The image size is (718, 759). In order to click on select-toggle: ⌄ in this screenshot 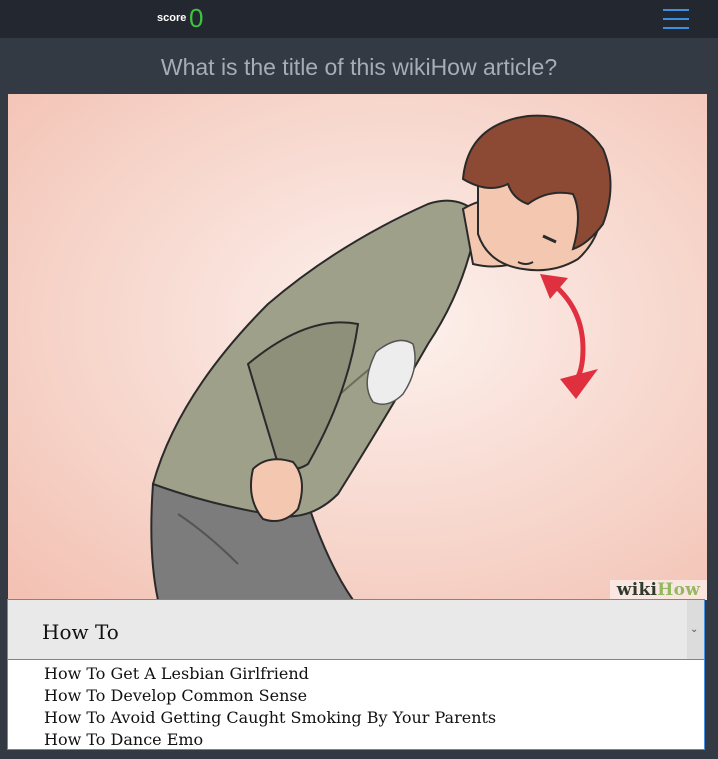, I will do `click(695, 629)`.